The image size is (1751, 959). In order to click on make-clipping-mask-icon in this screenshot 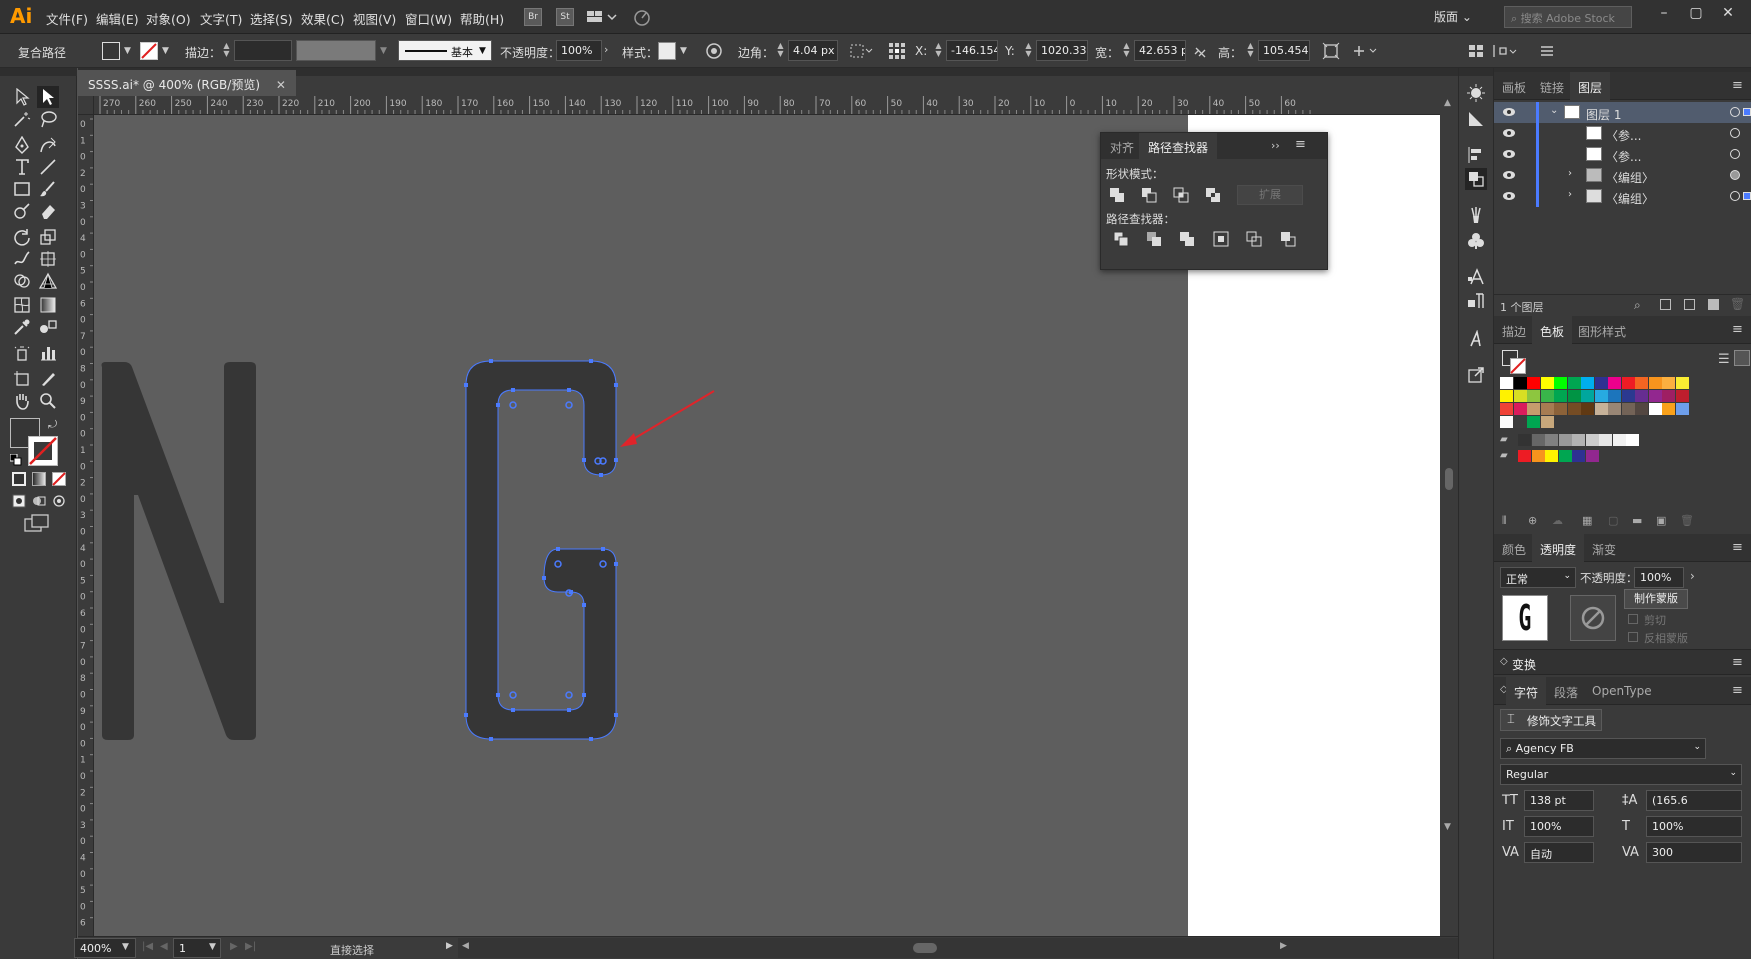, I will do `click(1665, 304)`.